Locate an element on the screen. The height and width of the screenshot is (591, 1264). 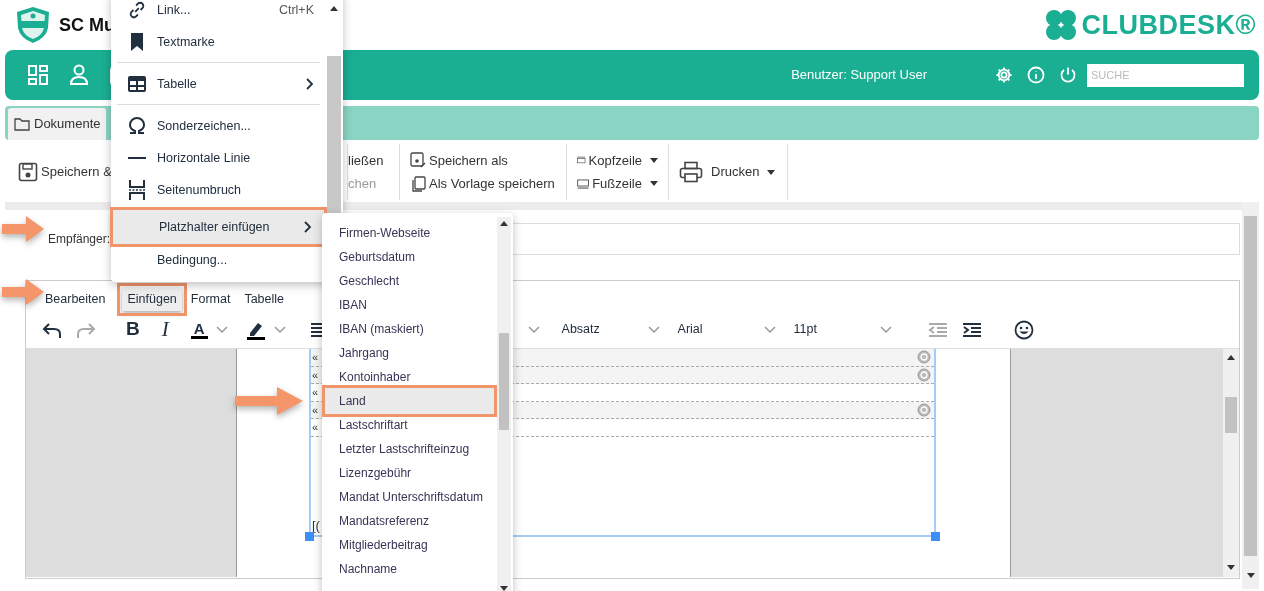
toolbar-button: Drucken is located at coordinates (728, 172).